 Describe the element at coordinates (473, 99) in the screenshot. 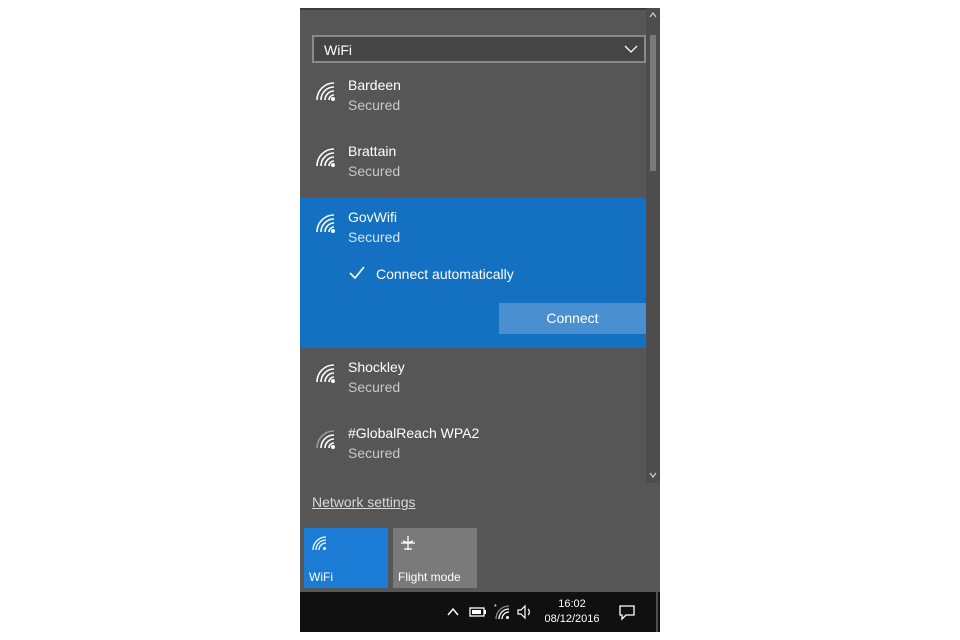

I see `network-item-bardeen: Bardeen Secured` at that location.